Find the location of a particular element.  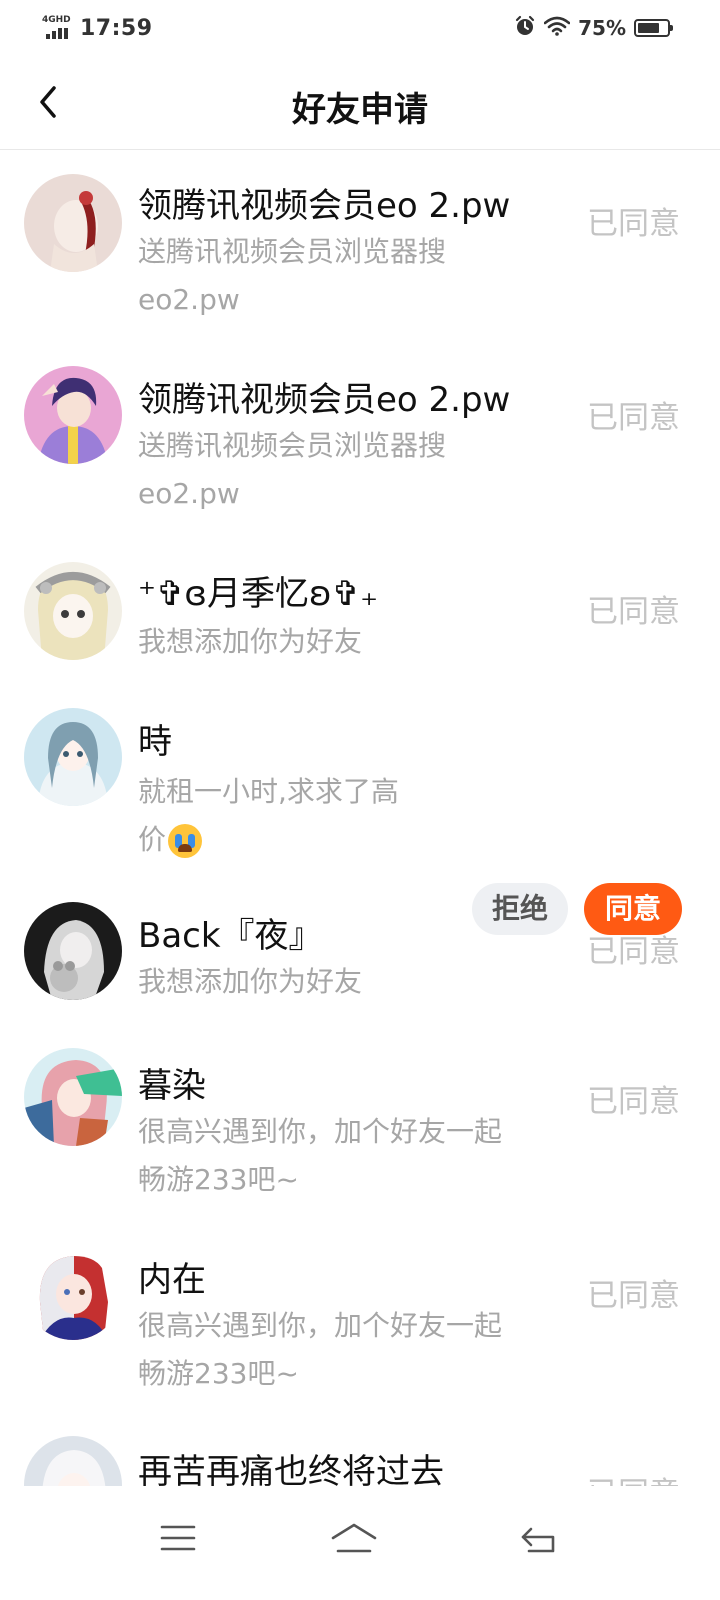

battery-percent: 75% is located at coordinates (602, 28).